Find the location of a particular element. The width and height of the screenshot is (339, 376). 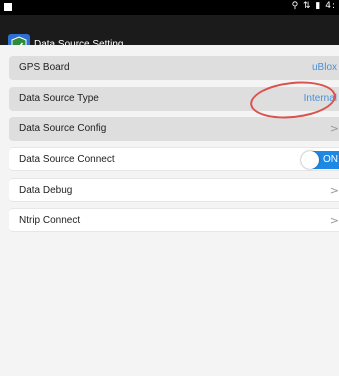

row-data-source-connect: Data Source Connect ON is located at coordinates (174, 159).